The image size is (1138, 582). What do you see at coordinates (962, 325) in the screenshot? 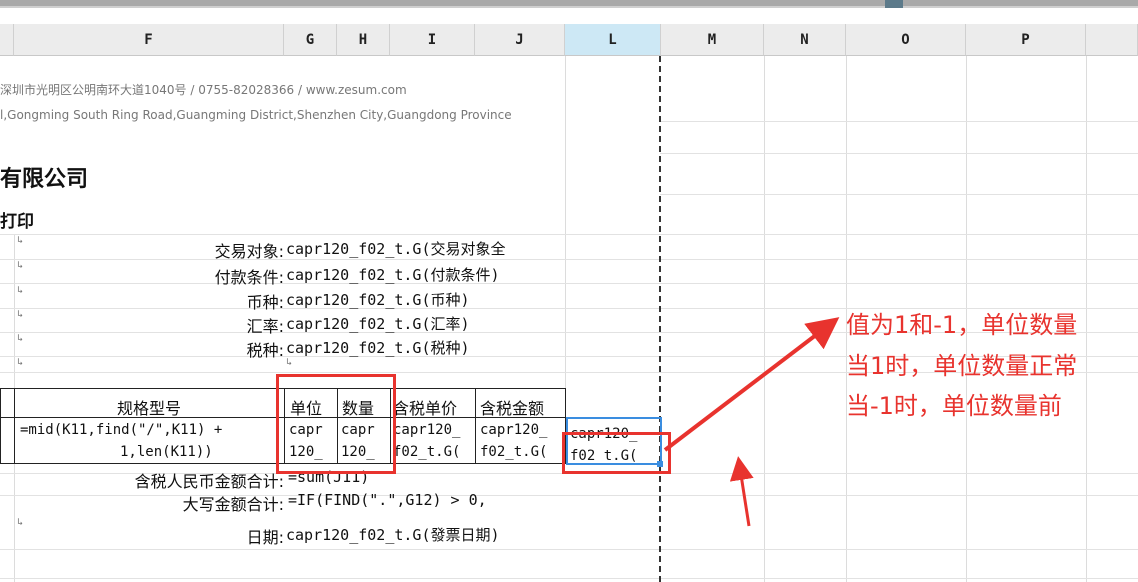
I see `annotation-line-1: 值为1和-1，单位数量` at bounding box center [962, 325].